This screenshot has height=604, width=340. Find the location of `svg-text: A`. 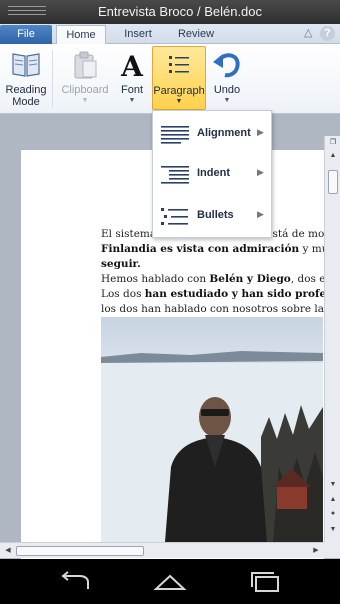

svg-text: A is located at coordinates (132, 65).